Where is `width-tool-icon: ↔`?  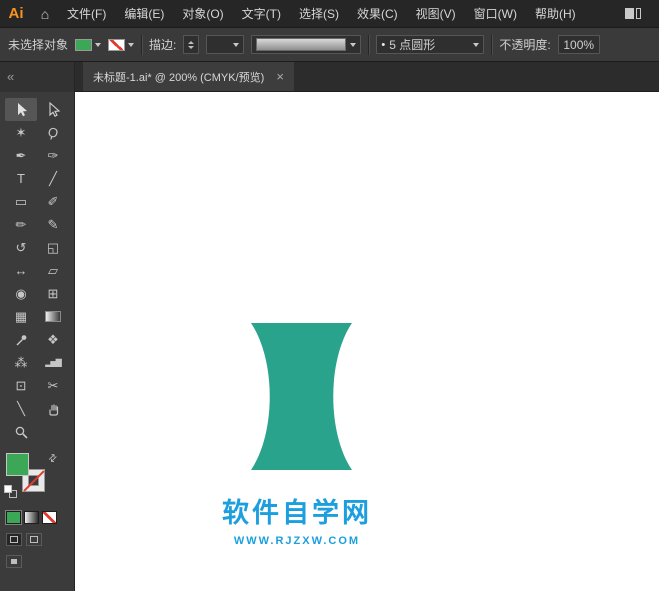 width-tool-icon: ↔ is located at coordinates (21, 270).